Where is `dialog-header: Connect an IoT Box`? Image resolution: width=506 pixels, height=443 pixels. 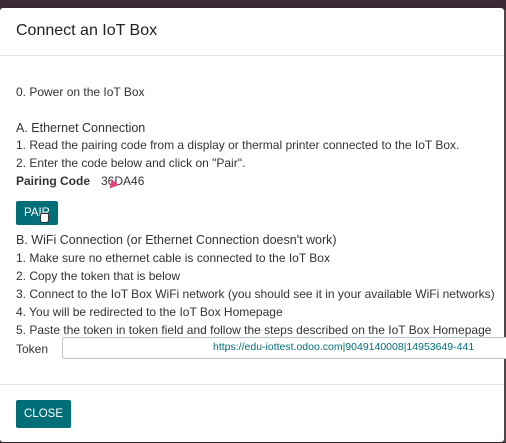 dialog-header: Connect an IoT Box is located at coordinates (252, 32).